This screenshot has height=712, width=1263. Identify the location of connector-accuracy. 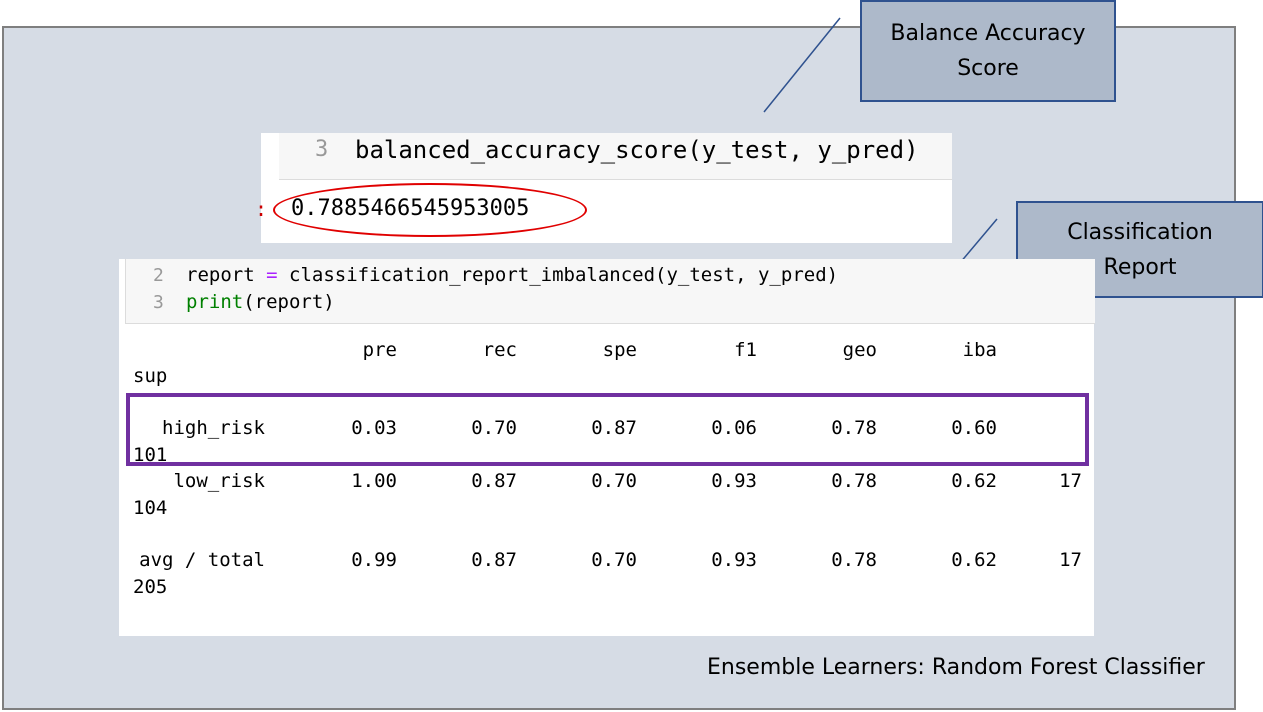
(802, 65).